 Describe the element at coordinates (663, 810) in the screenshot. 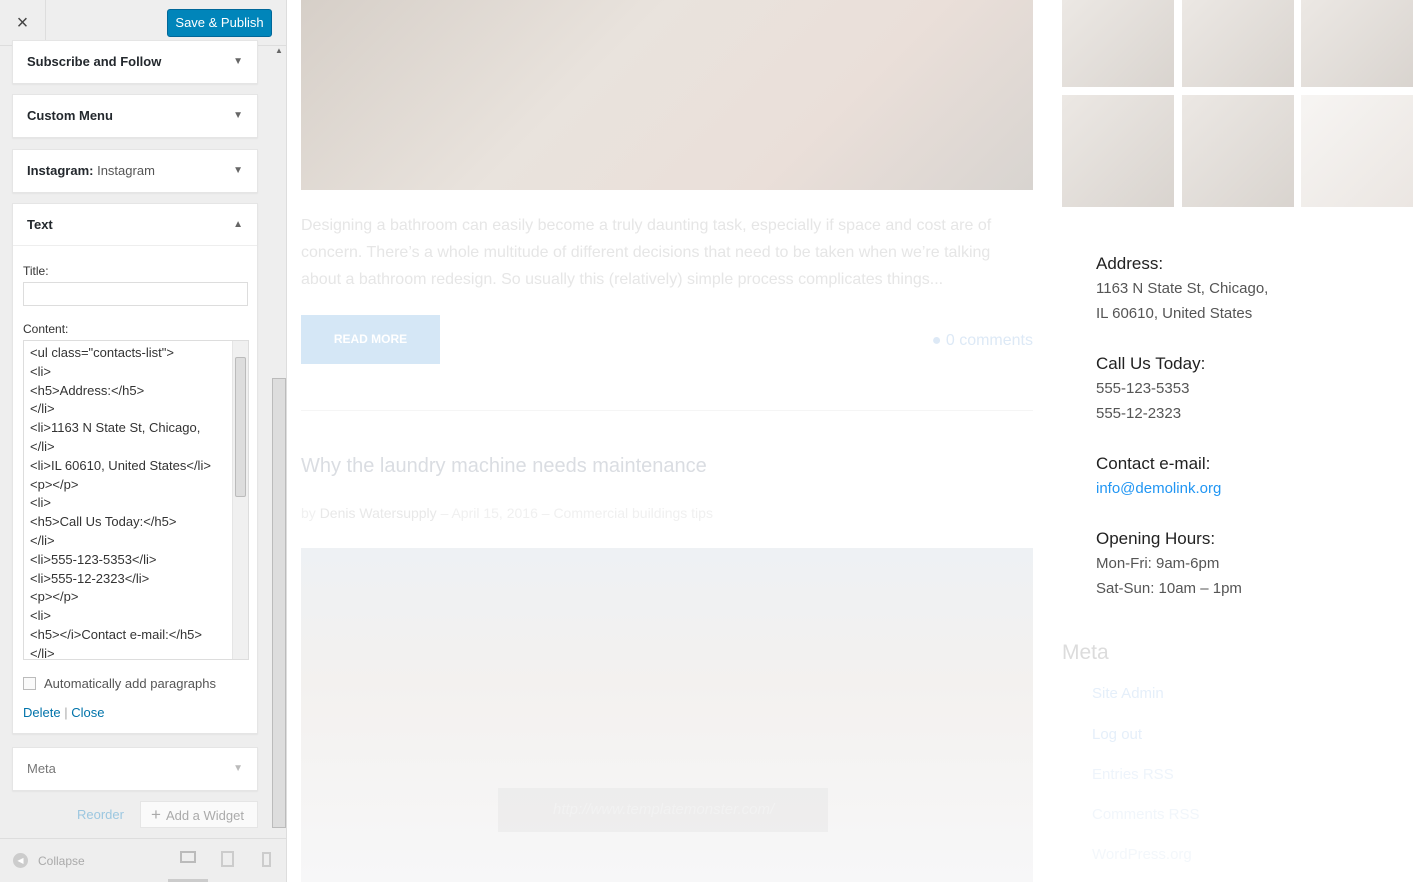

I see `image-link: http://www.templatemonster.com/` at that location.